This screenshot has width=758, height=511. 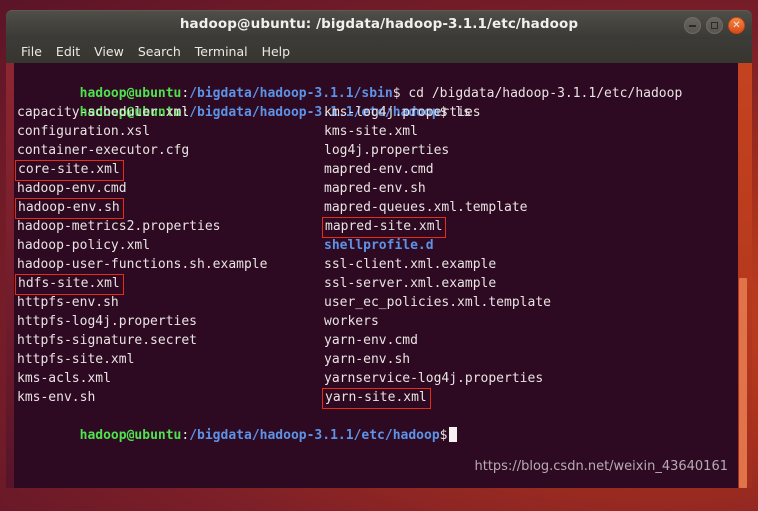 What do you see at coordinates (601, 466) in the screenshot?
I see `watermark-text: https://blog.csdn.net/weixin_43640161` at bounding box center [601, 466].